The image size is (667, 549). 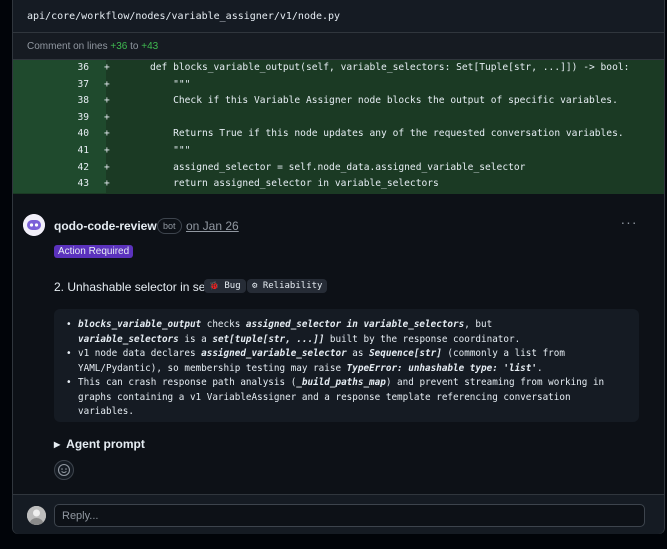 What do you see at coordinates (338, 46) in the screenshot?
I see `comment-lines-header: Comment on lines +36 to +43` at bounding box center [338, 46].